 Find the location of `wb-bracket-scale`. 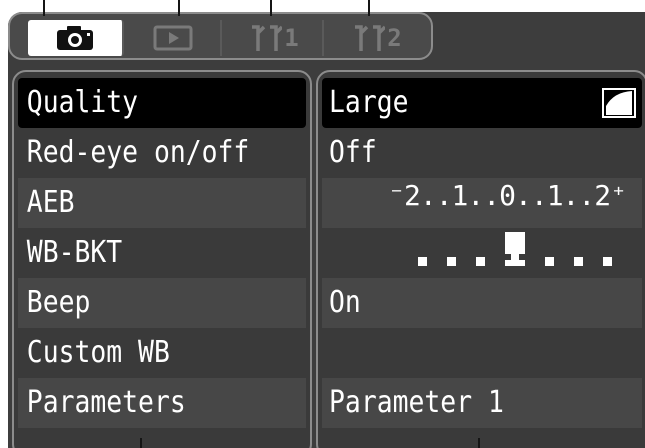

wb-bracket-scale is located at coordinates (515, 249).